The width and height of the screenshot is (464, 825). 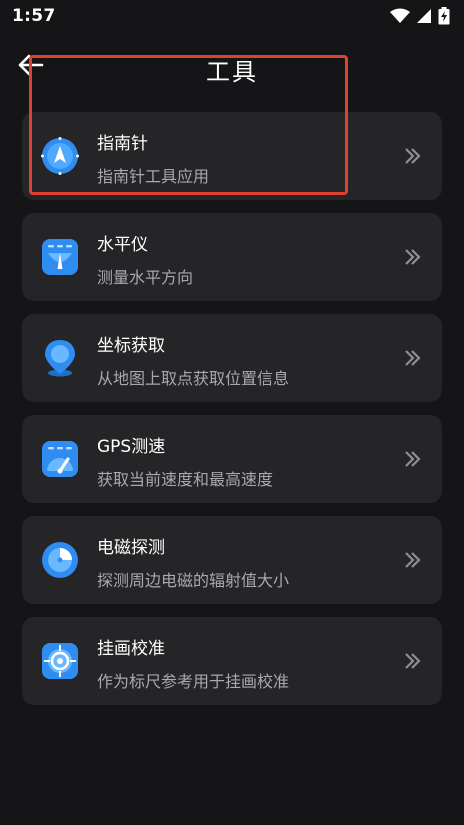 What do you see at coordinates (232, 156) in the screenshot?
I see `tool-card-compass: 指南针 指南针工具应用` at bounding box center [232, 156].